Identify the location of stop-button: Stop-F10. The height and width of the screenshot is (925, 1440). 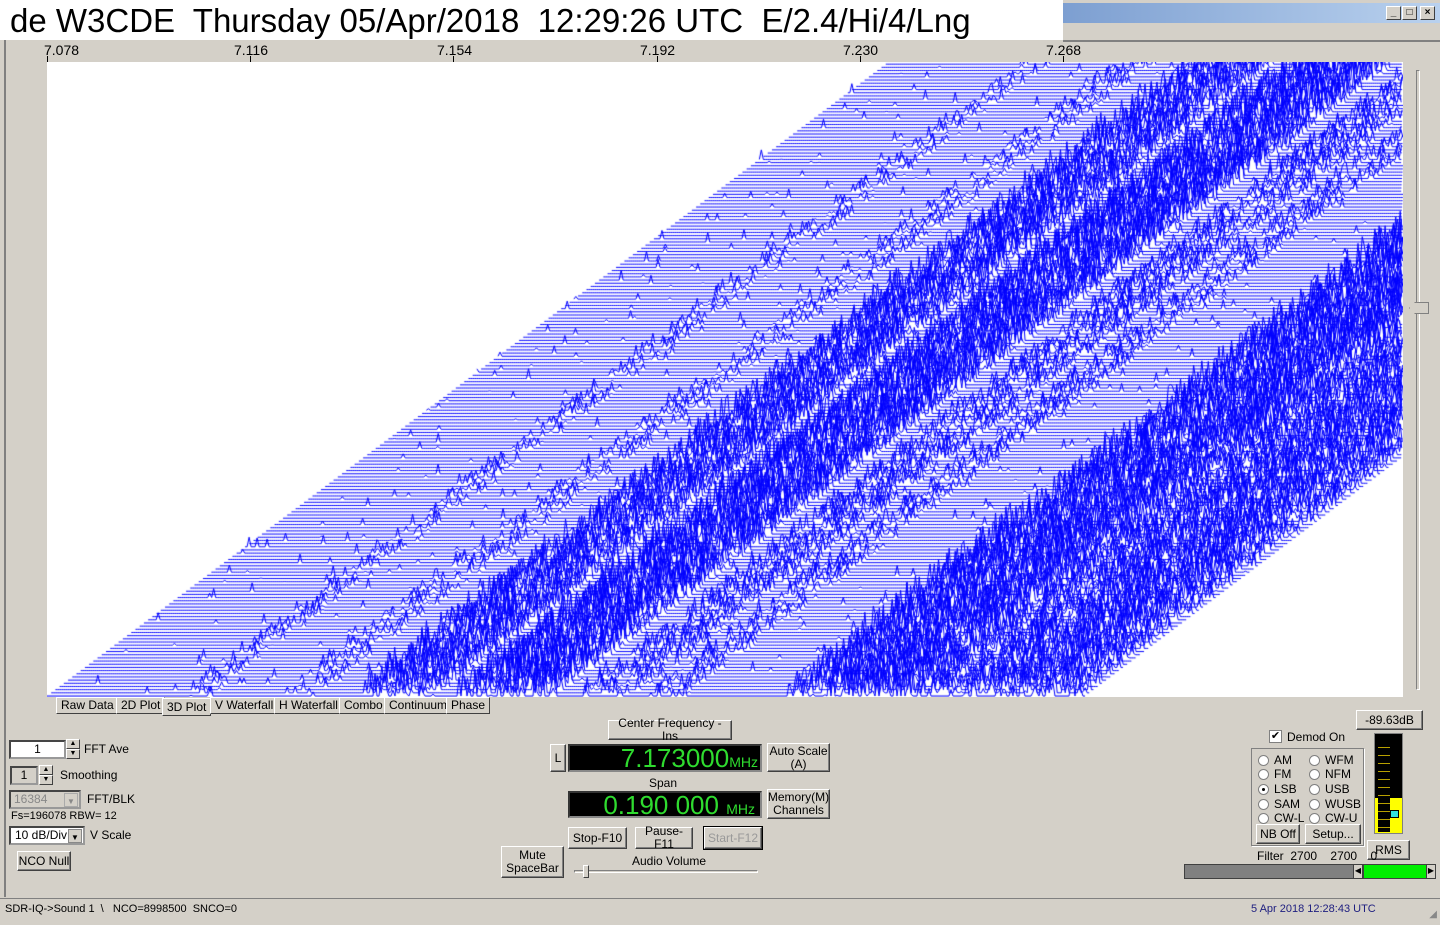
(597, 838).